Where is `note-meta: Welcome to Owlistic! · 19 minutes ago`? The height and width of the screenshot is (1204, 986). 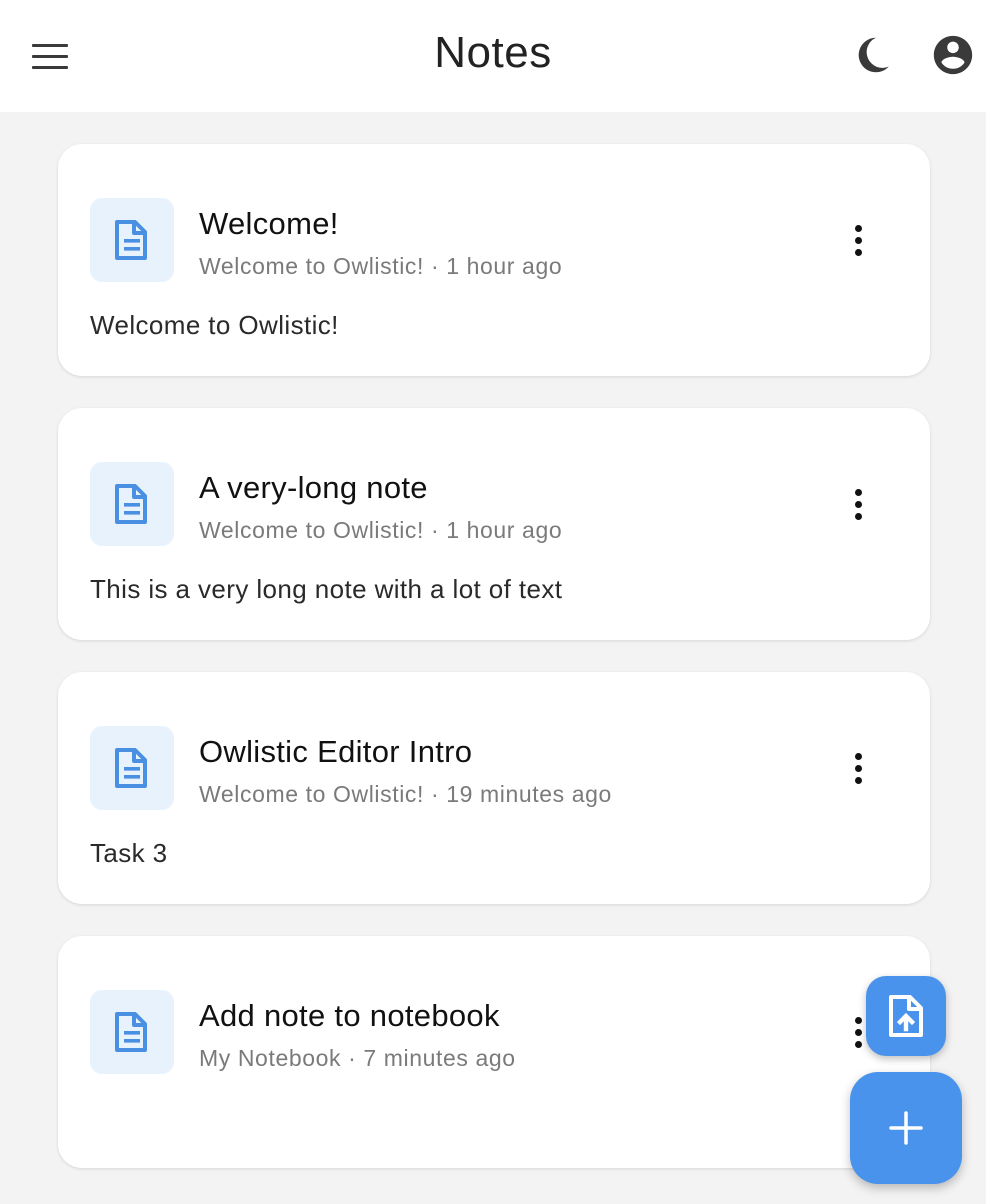 note-meta: Welcome to Owlistic! · 19 minutes ago is located at coordinates (405, 794).